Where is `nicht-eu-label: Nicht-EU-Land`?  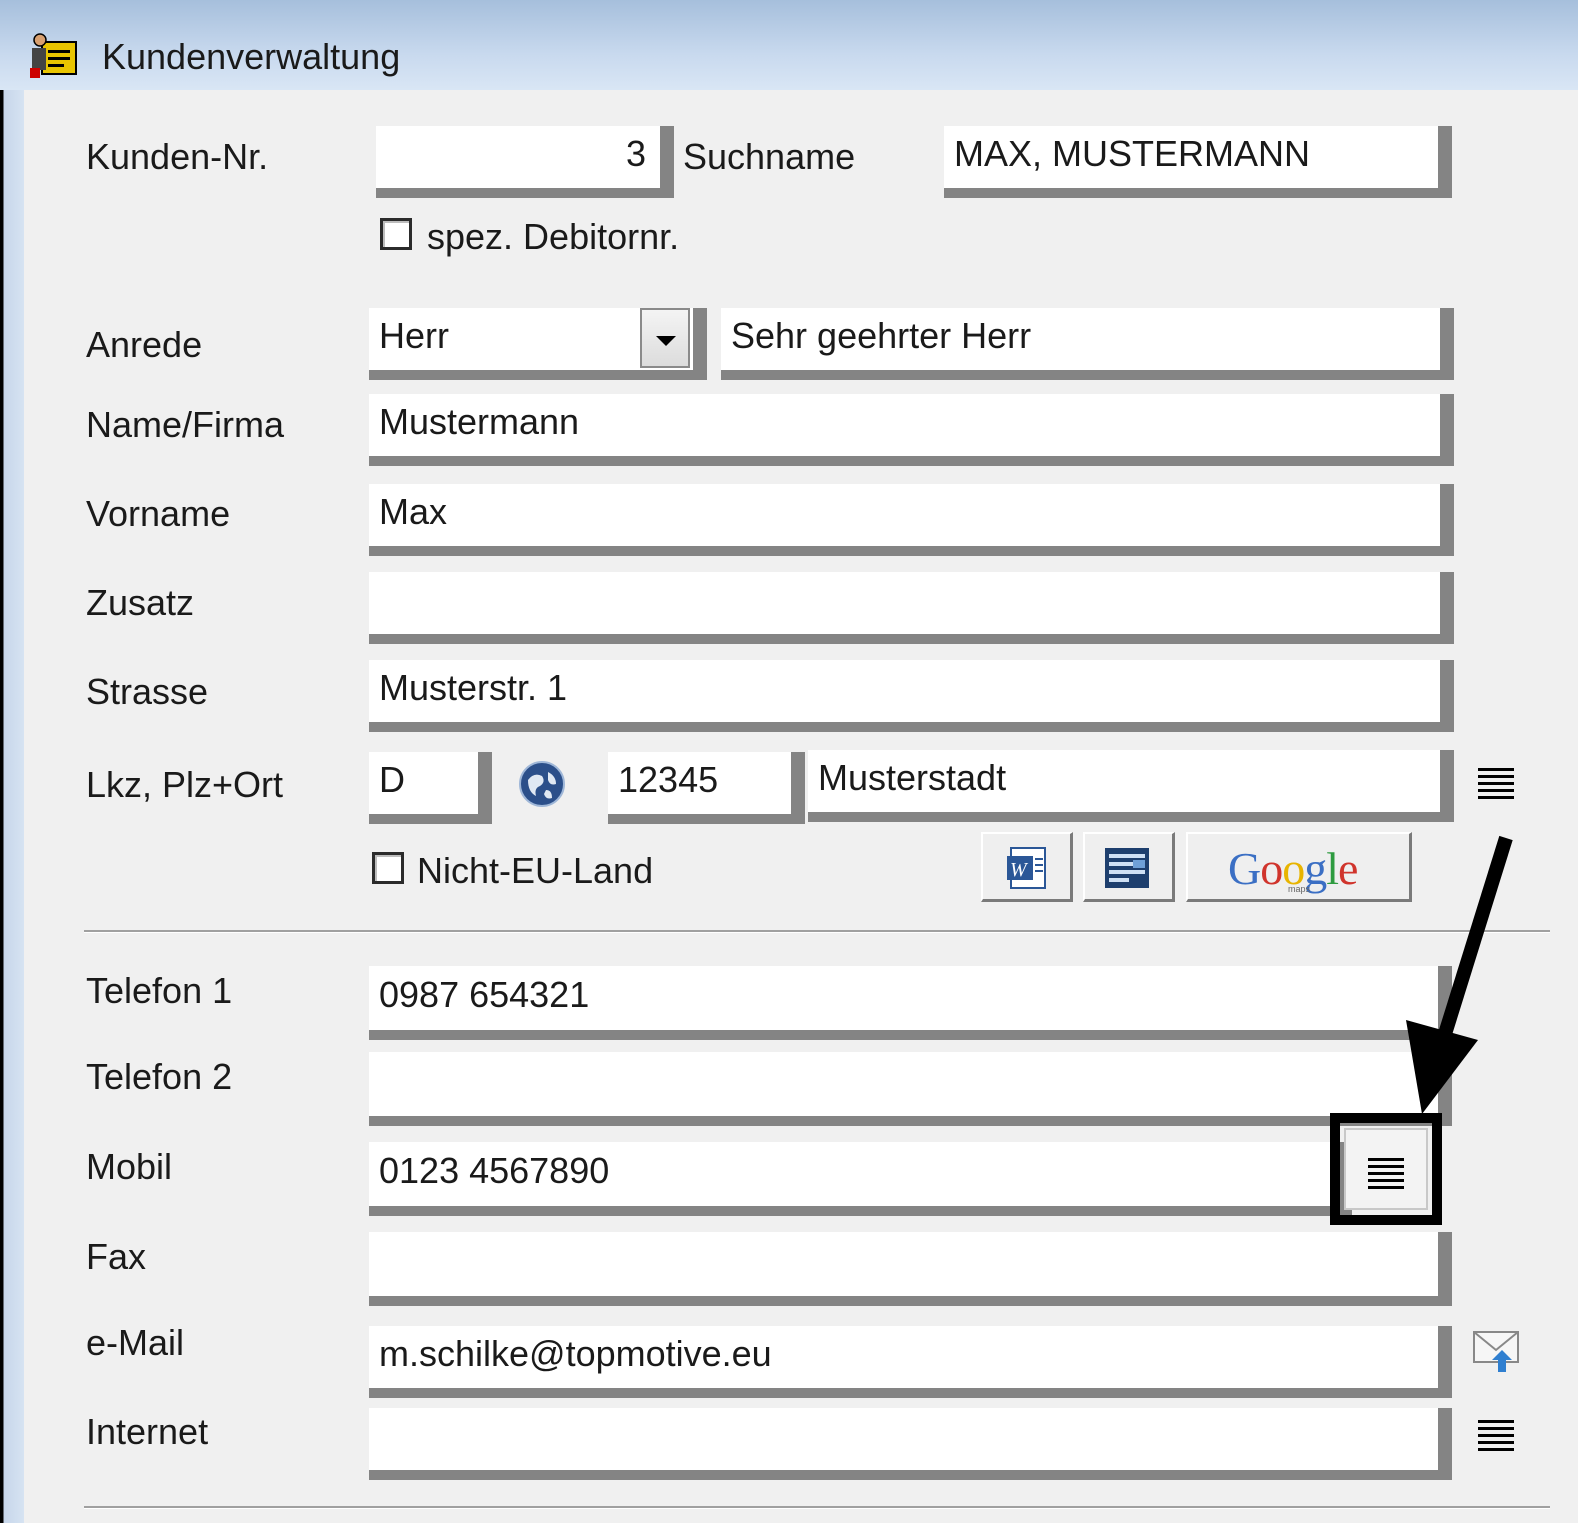
nicht-eu-label: Nicht-EU-Land is located at coordinates (535, 870).